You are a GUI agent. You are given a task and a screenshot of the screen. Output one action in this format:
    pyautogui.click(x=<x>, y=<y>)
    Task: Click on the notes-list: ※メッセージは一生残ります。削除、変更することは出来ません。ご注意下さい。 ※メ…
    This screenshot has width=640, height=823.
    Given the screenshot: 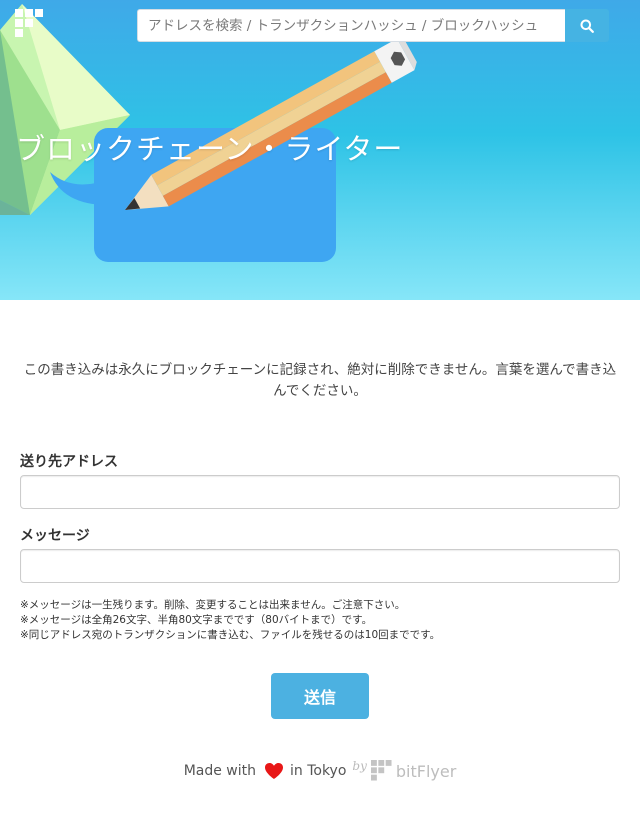 What is the action you would take?
    pyautogui.click(x=320, y=620)
    